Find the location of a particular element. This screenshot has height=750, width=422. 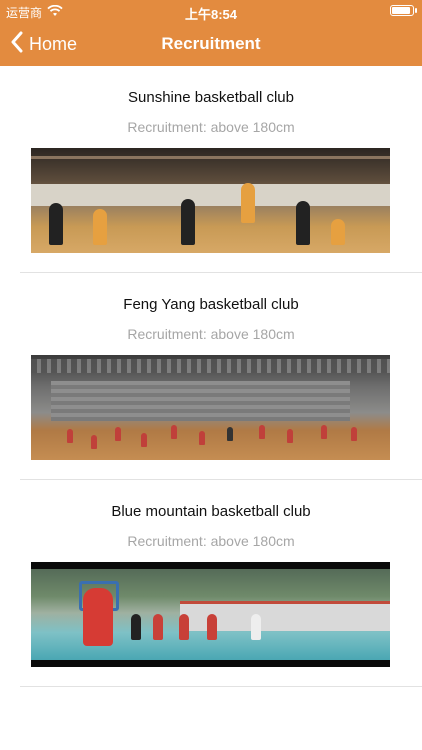

navigation-bar: Home Recruitment is located at coordinates (211, 44).